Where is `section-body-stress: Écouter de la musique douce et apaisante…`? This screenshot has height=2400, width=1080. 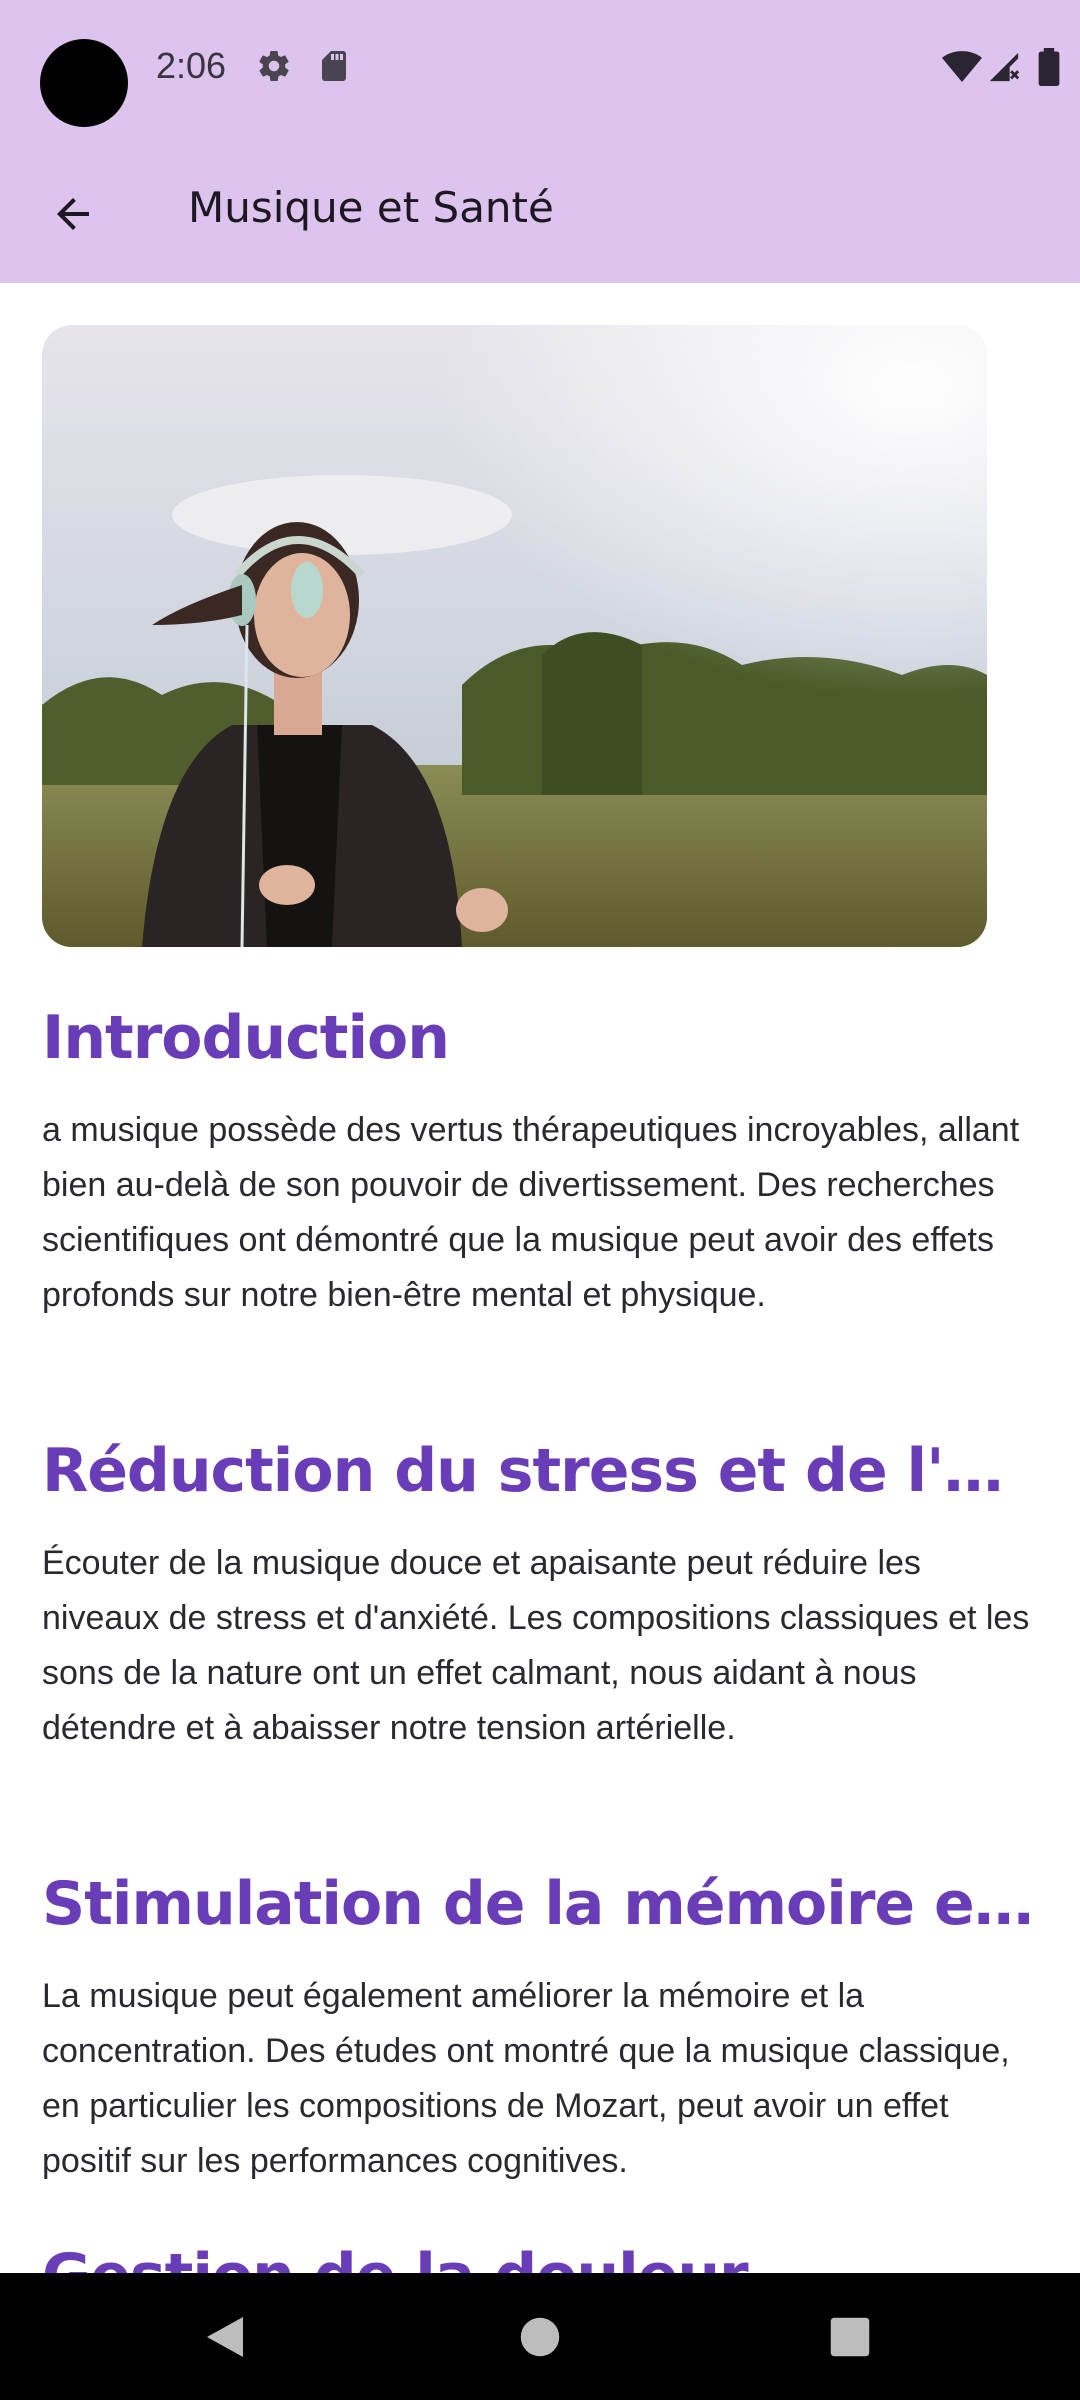
section-body-stress: Écouter de la musique douce et apaisante… is located at coordinates (536, 1645).